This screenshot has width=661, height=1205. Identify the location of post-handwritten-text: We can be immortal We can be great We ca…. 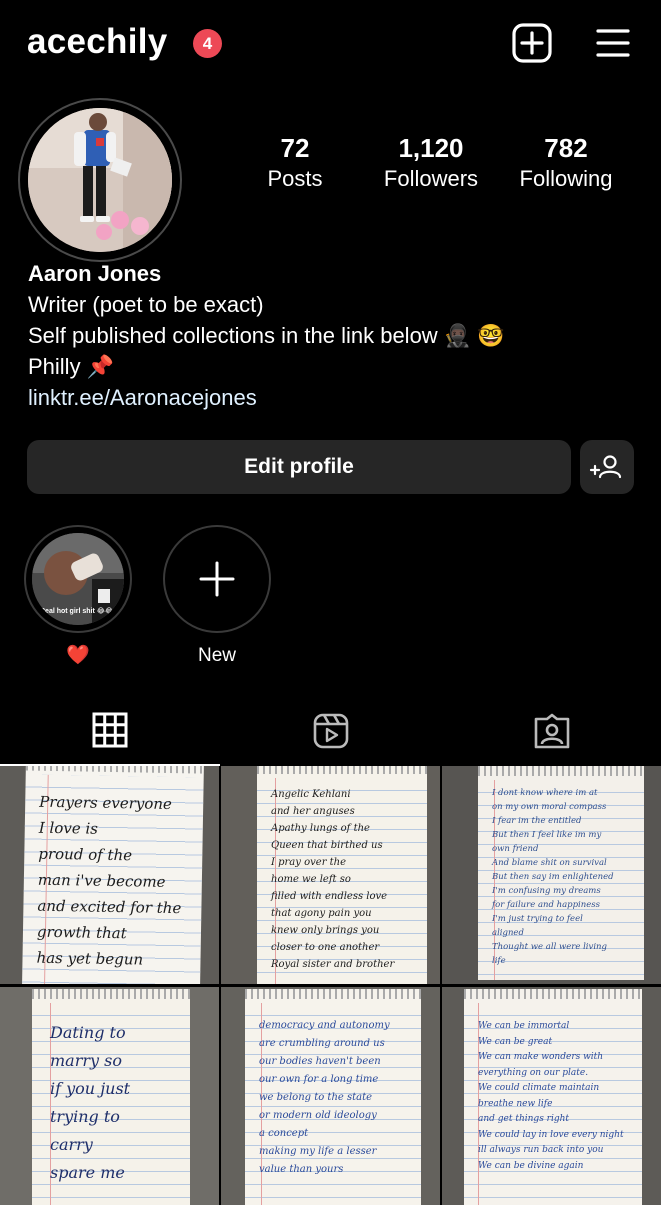
(551, 1096).